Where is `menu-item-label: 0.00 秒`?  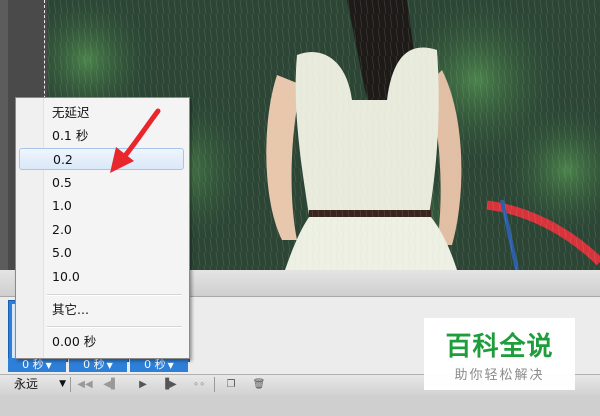
menu-item-label: 0.00 秒 is located at coordinates (74, 341).